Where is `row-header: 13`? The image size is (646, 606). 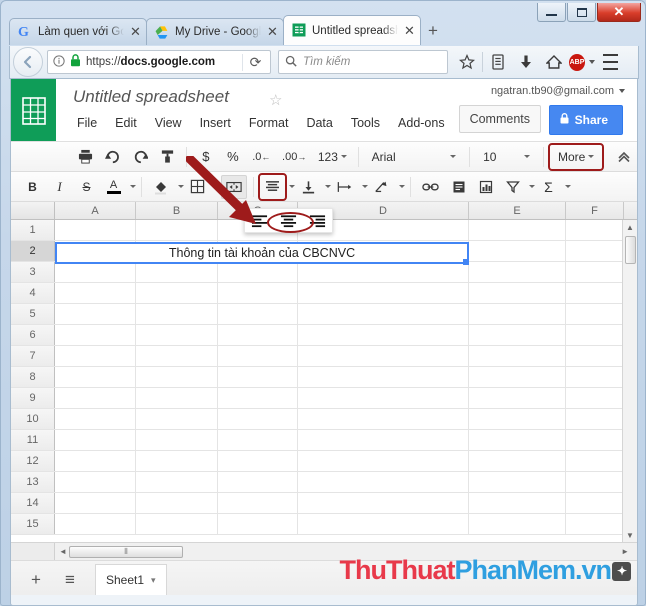
row-header: 13 is located at coordinates (33, 482).